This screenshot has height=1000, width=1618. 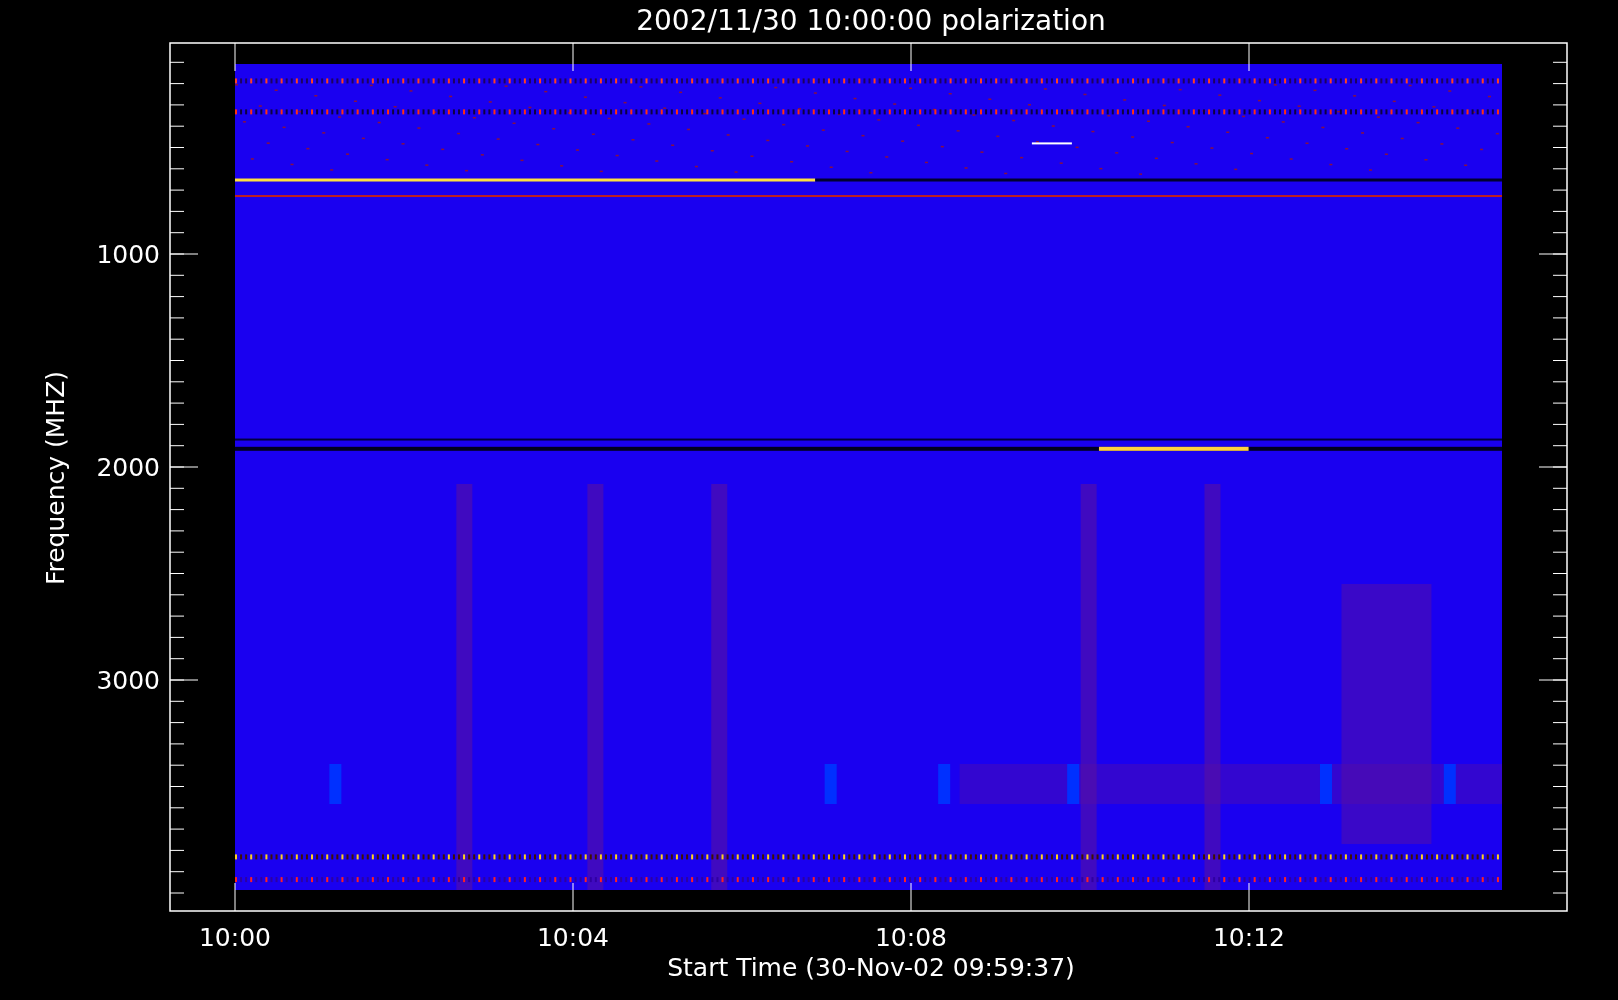 What do you see at coordinates (871, 20) in the screenshot?
I see `chart-title: 2002/11/30 10:00:00 polarization` at bounding box center [871, 20].